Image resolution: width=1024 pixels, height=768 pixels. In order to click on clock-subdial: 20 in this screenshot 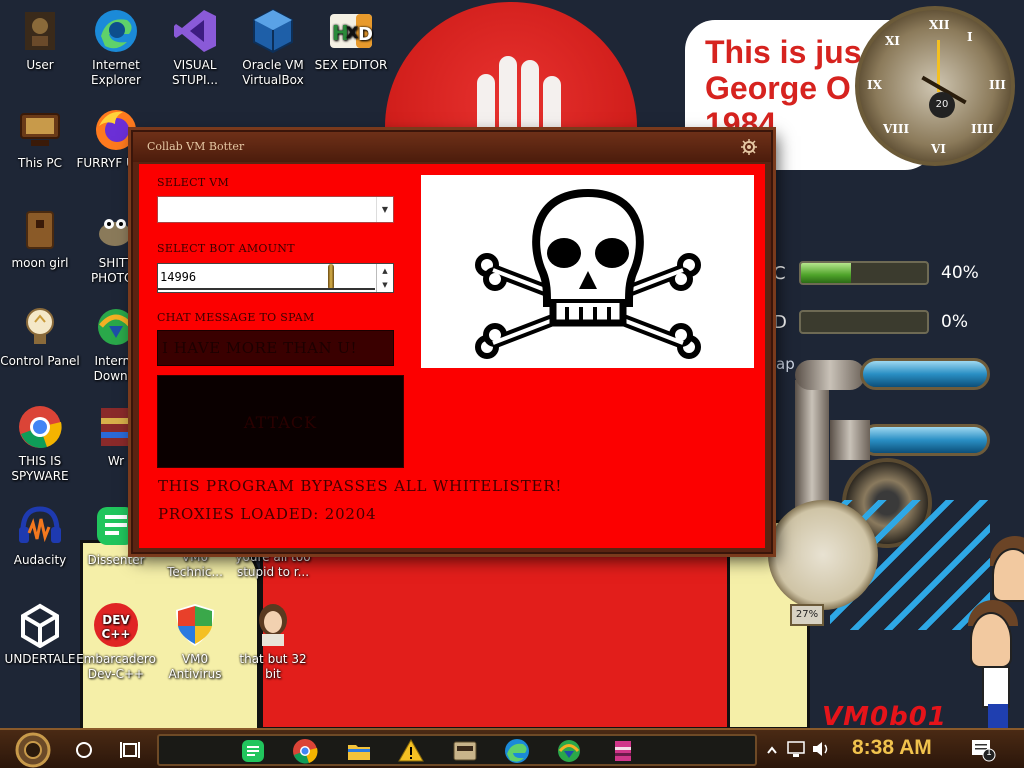, I will do `click(942, 105)`.